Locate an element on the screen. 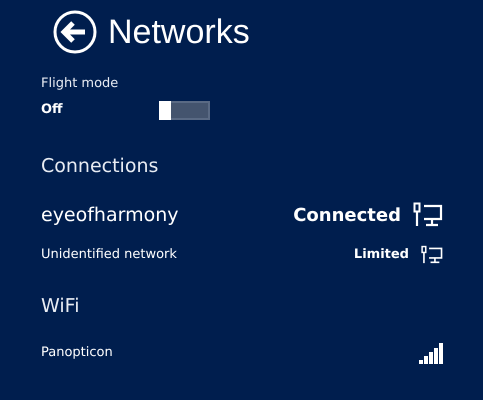 The width and height of the screenshot is (483, 400). flight-mode-label: Flight mode is located at coordinates (80, 84).